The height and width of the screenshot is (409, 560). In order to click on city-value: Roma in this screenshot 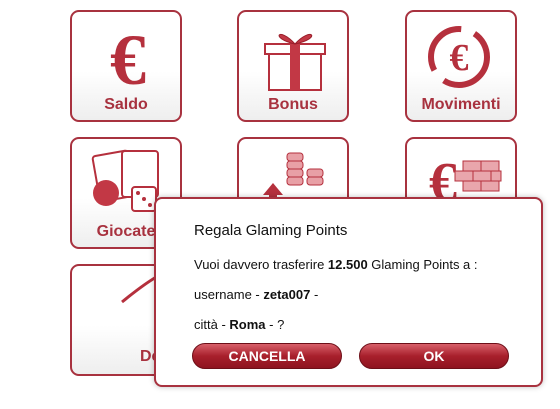, I will do `click(247, 324)`.